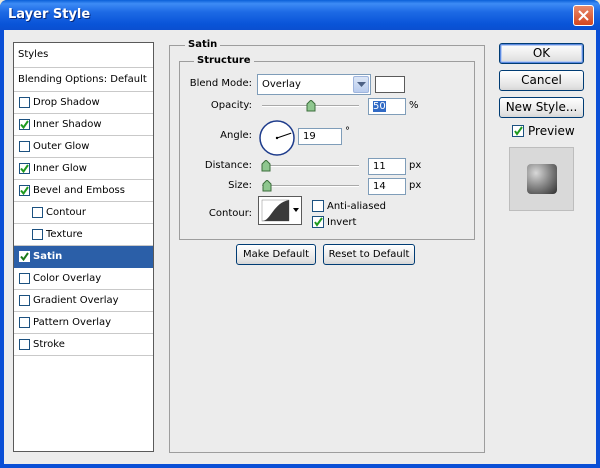  I want to click on distance-value: 11, so click(379, 166).